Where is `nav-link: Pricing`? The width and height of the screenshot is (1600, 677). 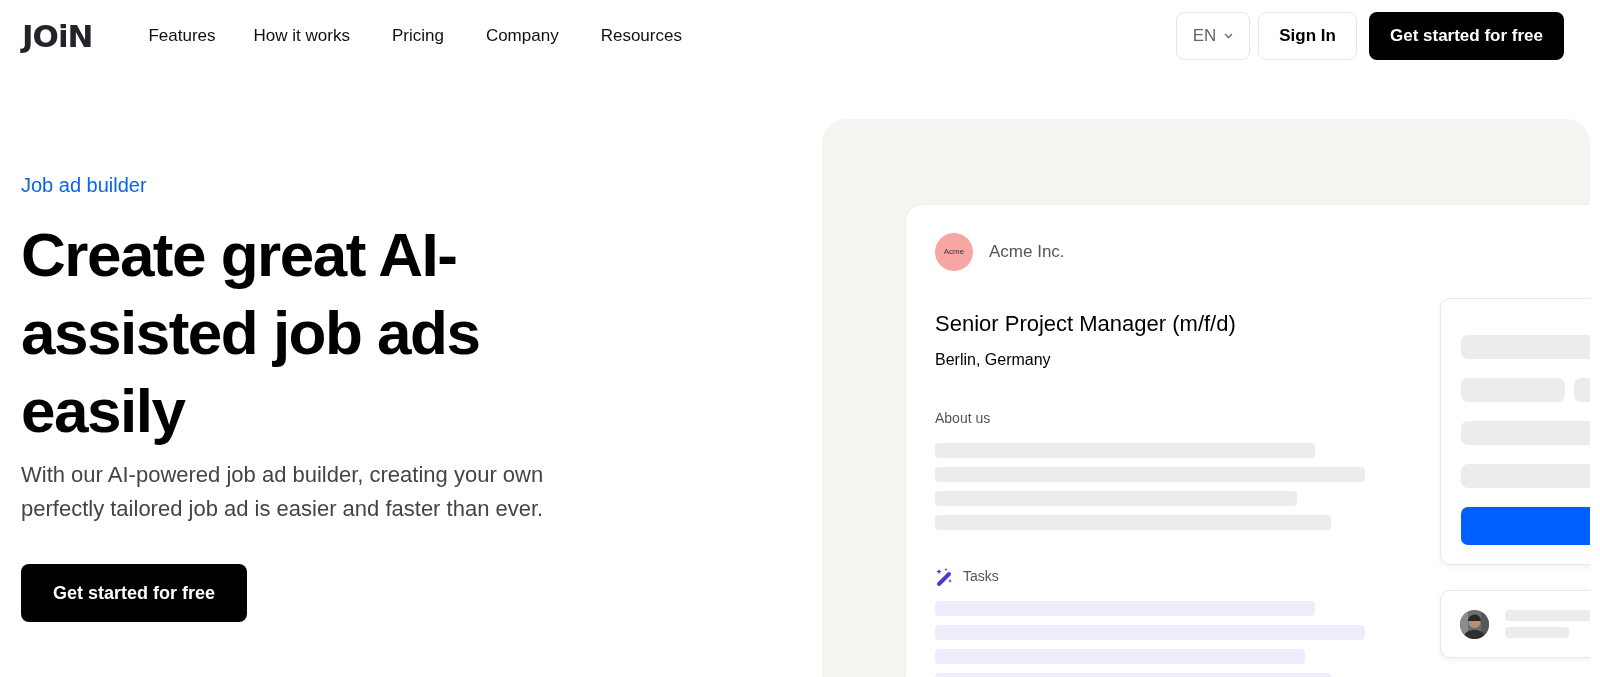
nav-link: Pricing is located at coordinates (417, 36).